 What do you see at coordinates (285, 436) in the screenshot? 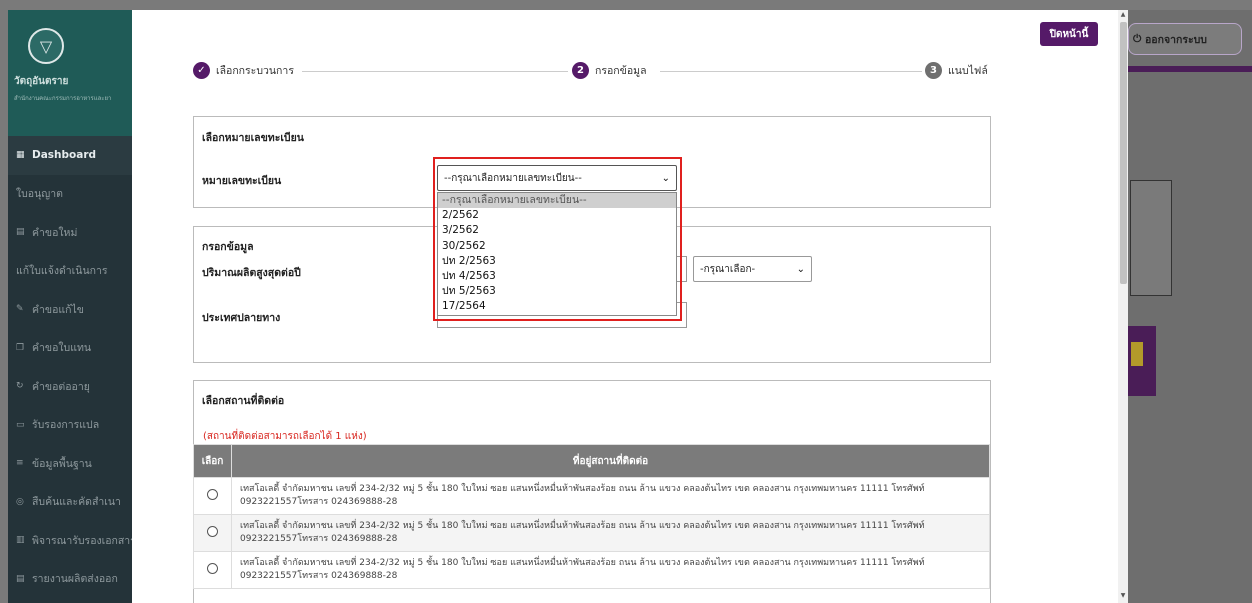
I see `contact-note: (สถานที่ติดต่อสามารถเลือกได้ 1 แห่ง)` at bounding box center [285, 436].